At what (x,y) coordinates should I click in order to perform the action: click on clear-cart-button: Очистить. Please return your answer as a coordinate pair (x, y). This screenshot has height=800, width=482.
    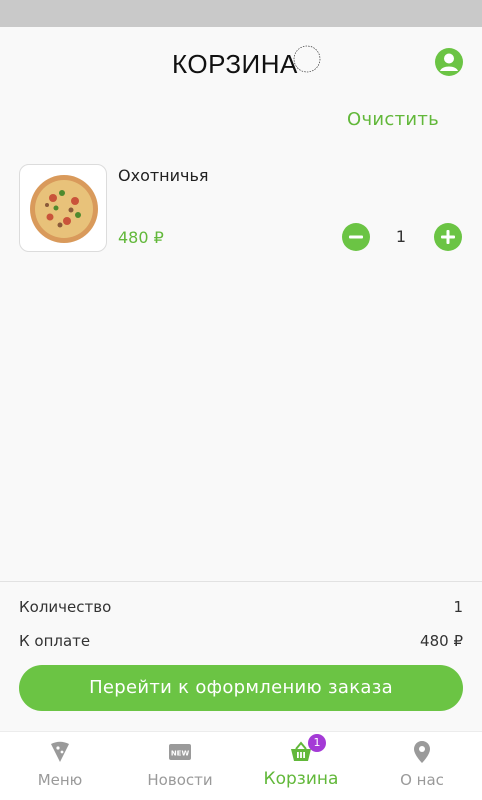
    Looking at the image, I should click on (393, 119).